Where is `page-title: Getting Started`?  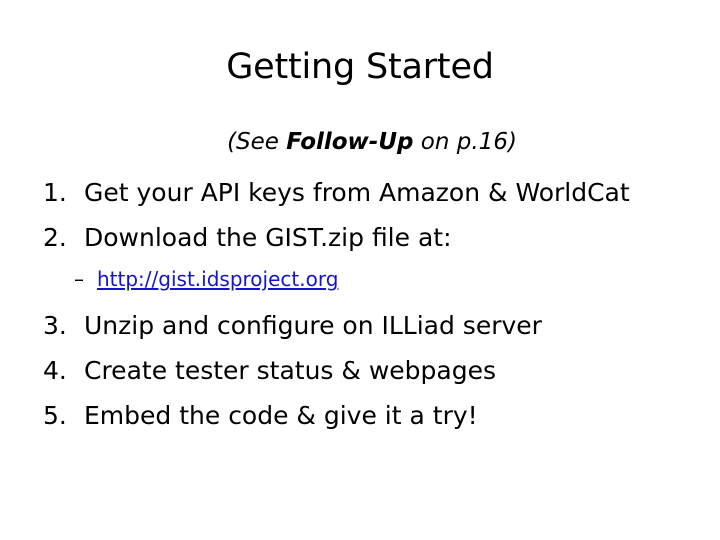
page-title: Getting Started is located at coordinates (360, 67).